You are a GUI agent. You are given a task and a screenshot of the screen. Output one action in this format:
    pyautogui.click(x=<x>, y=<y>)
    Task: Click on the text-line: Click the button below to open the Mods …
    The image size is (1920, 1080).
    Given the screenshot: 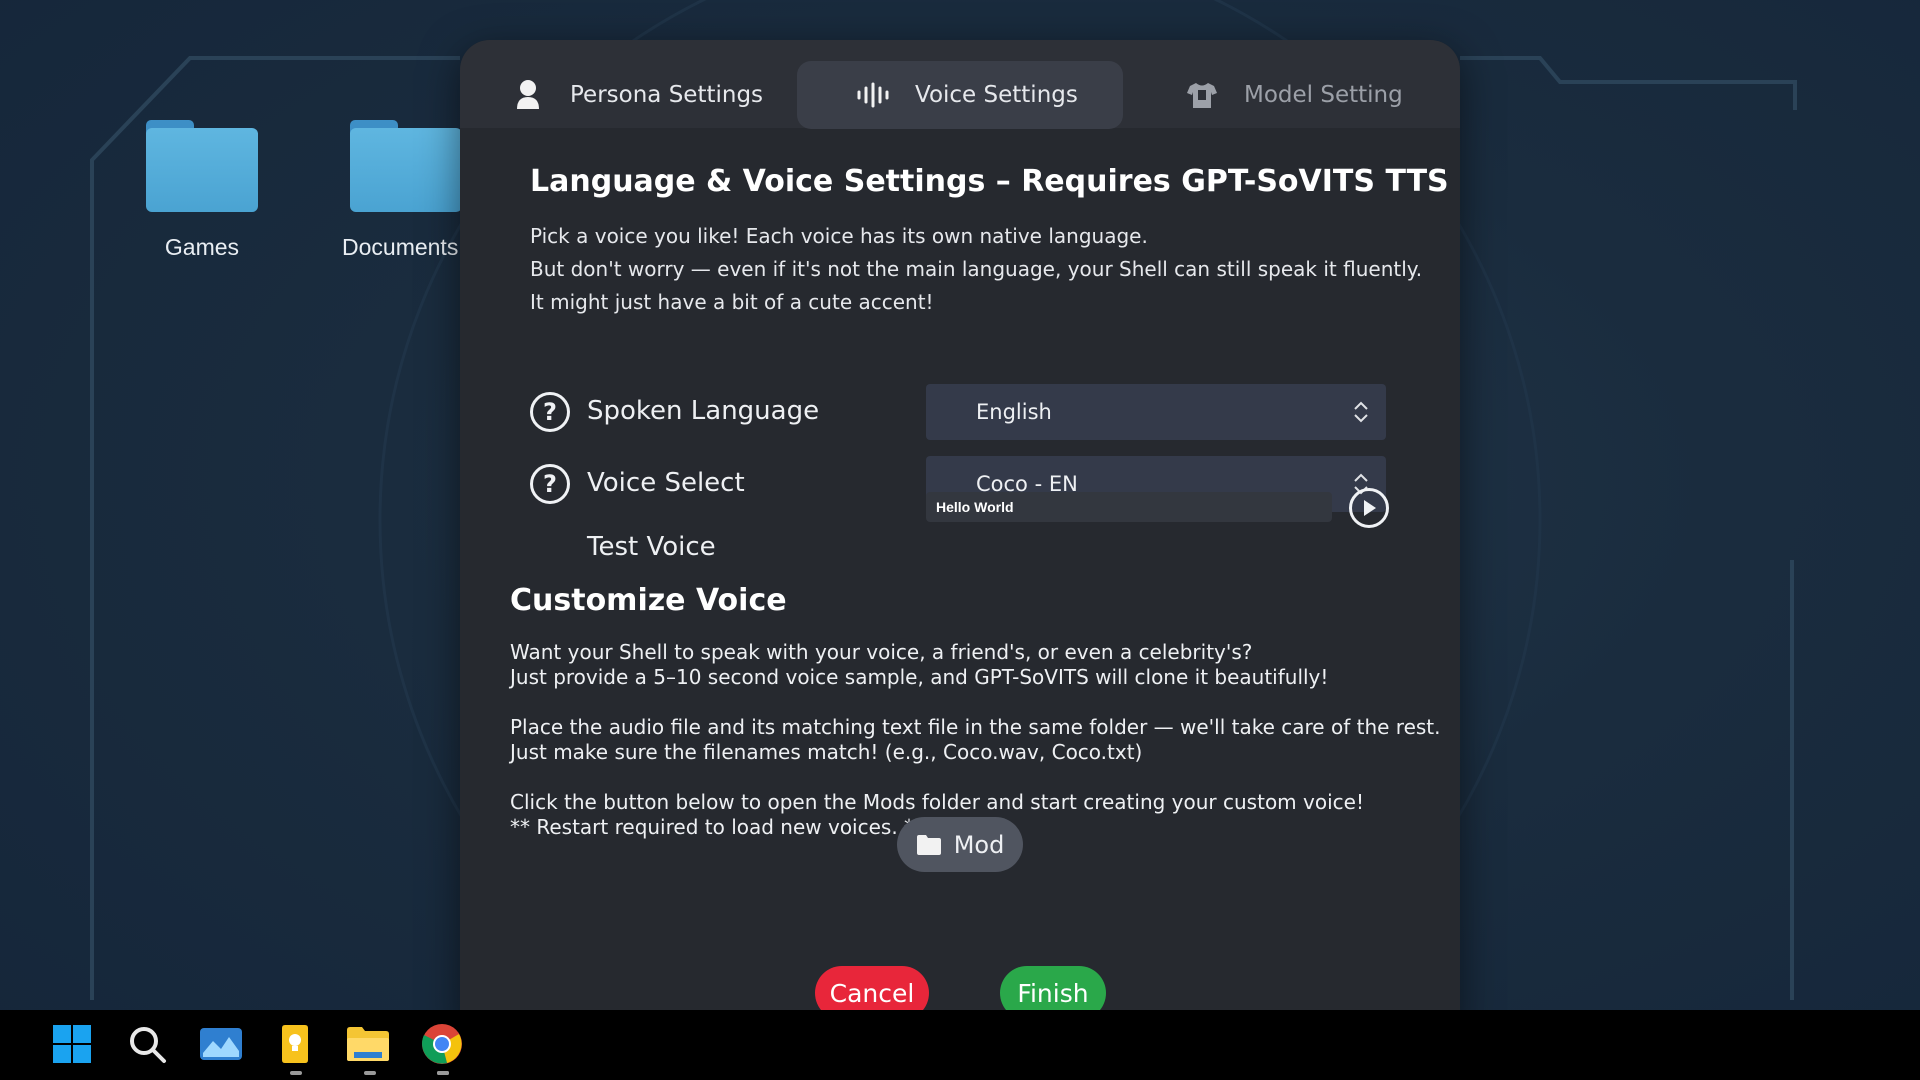 What is the action you would take?
    pyautogui.click(x=937, y=802)
    